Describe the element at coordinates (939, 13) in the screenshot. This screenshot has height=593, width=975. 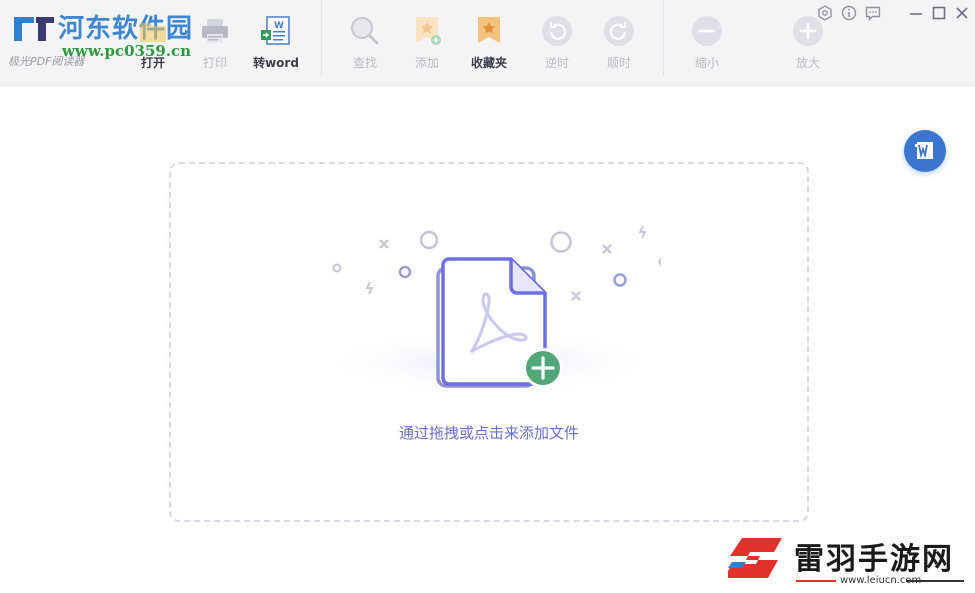
I see `maximize-icon` at that location.